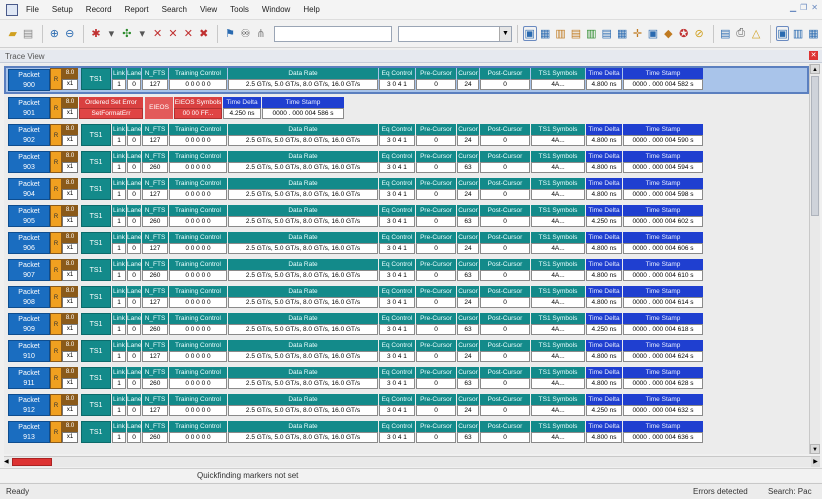 The image size is (822, 499). I want to click on menu-window: Window, so click(276, 9).